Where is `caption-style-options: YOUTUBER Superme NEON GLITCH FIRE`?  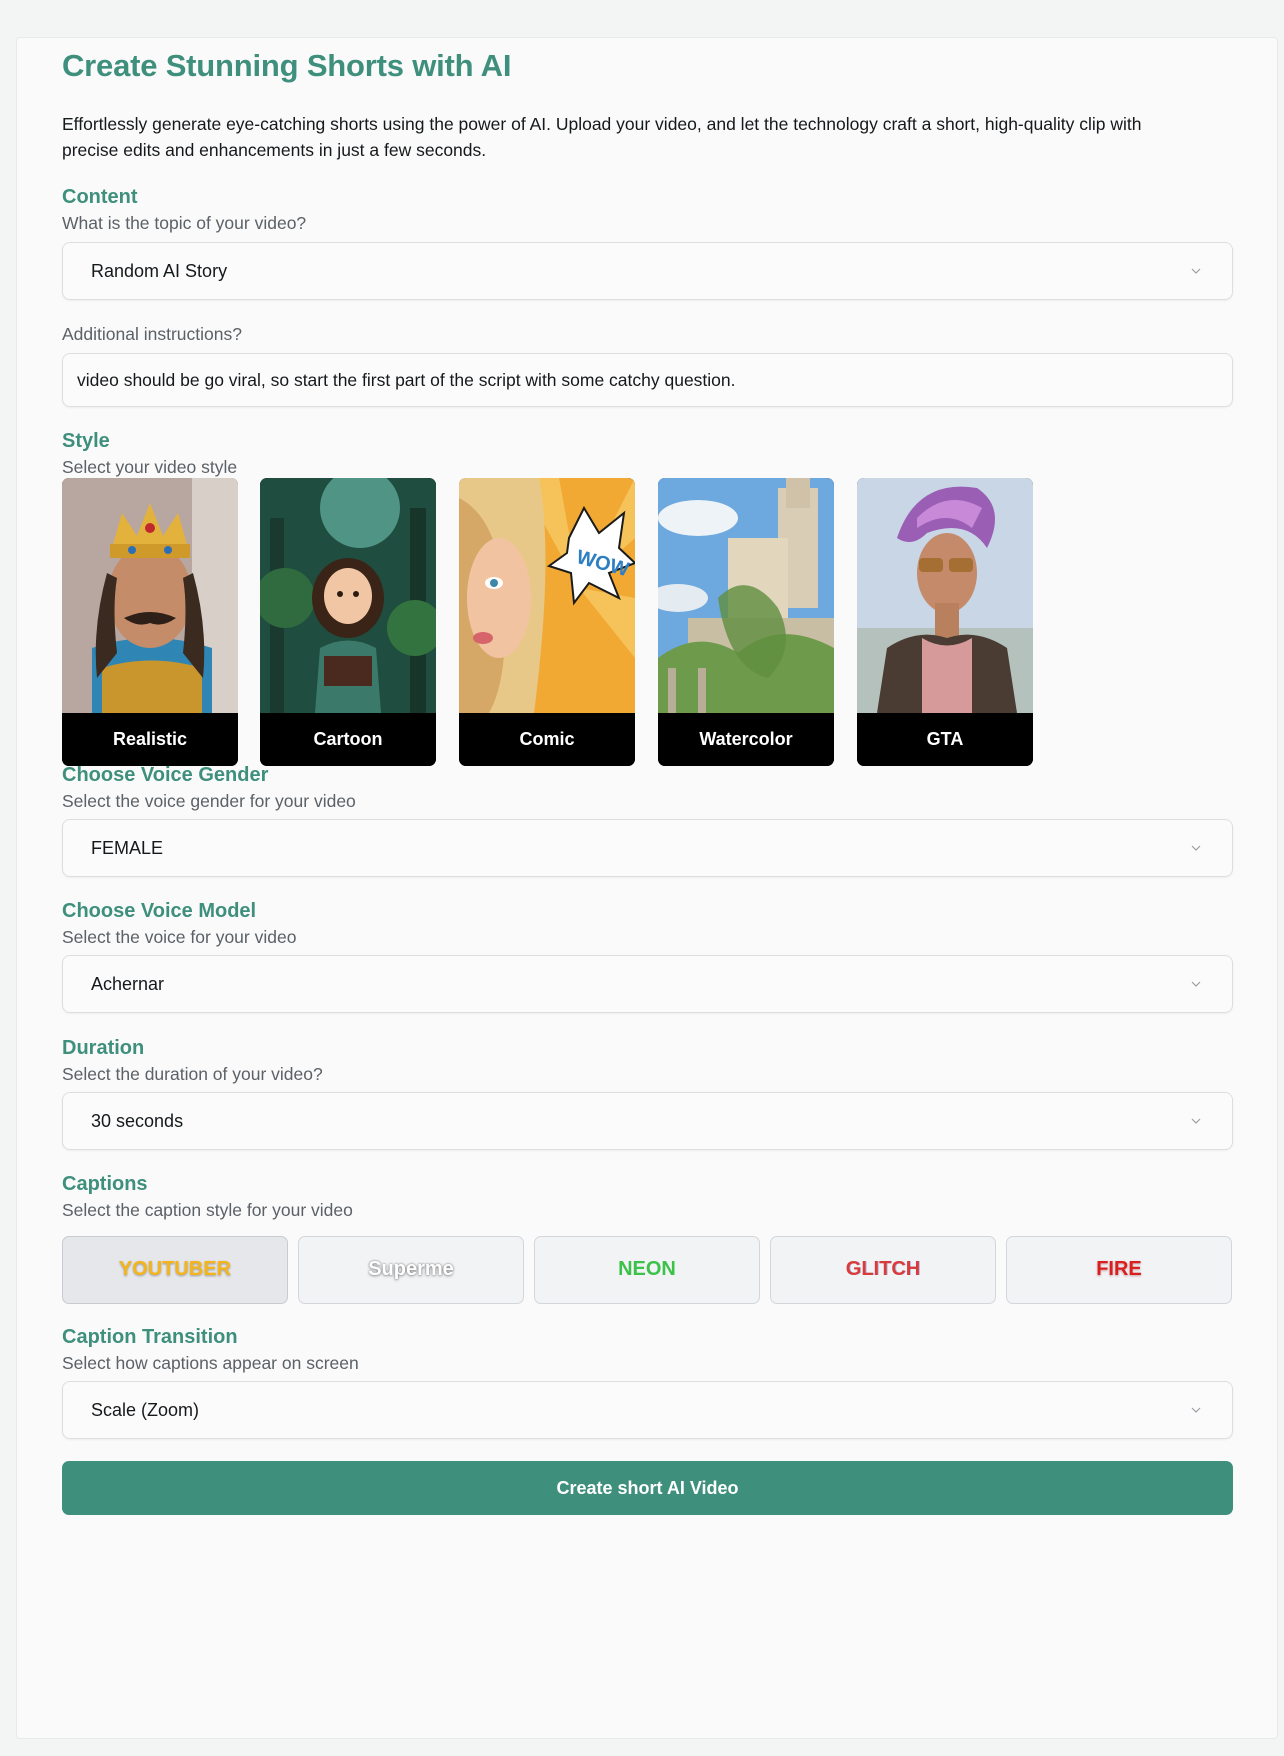
caption-style-options: YOUTUBER Superme NEON GLITCH FIRE is located at coordinates (647, 1270).